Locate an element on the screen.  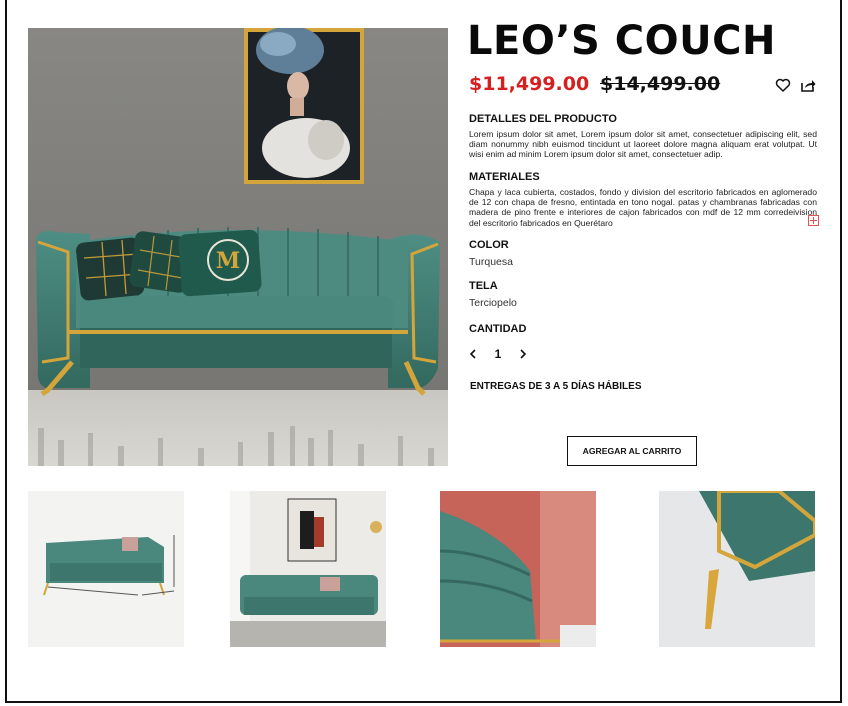
delivery-note: ENTREGAS DE 3 A 5 DÍAS HÁBILES is located at coordinates (556, 386).